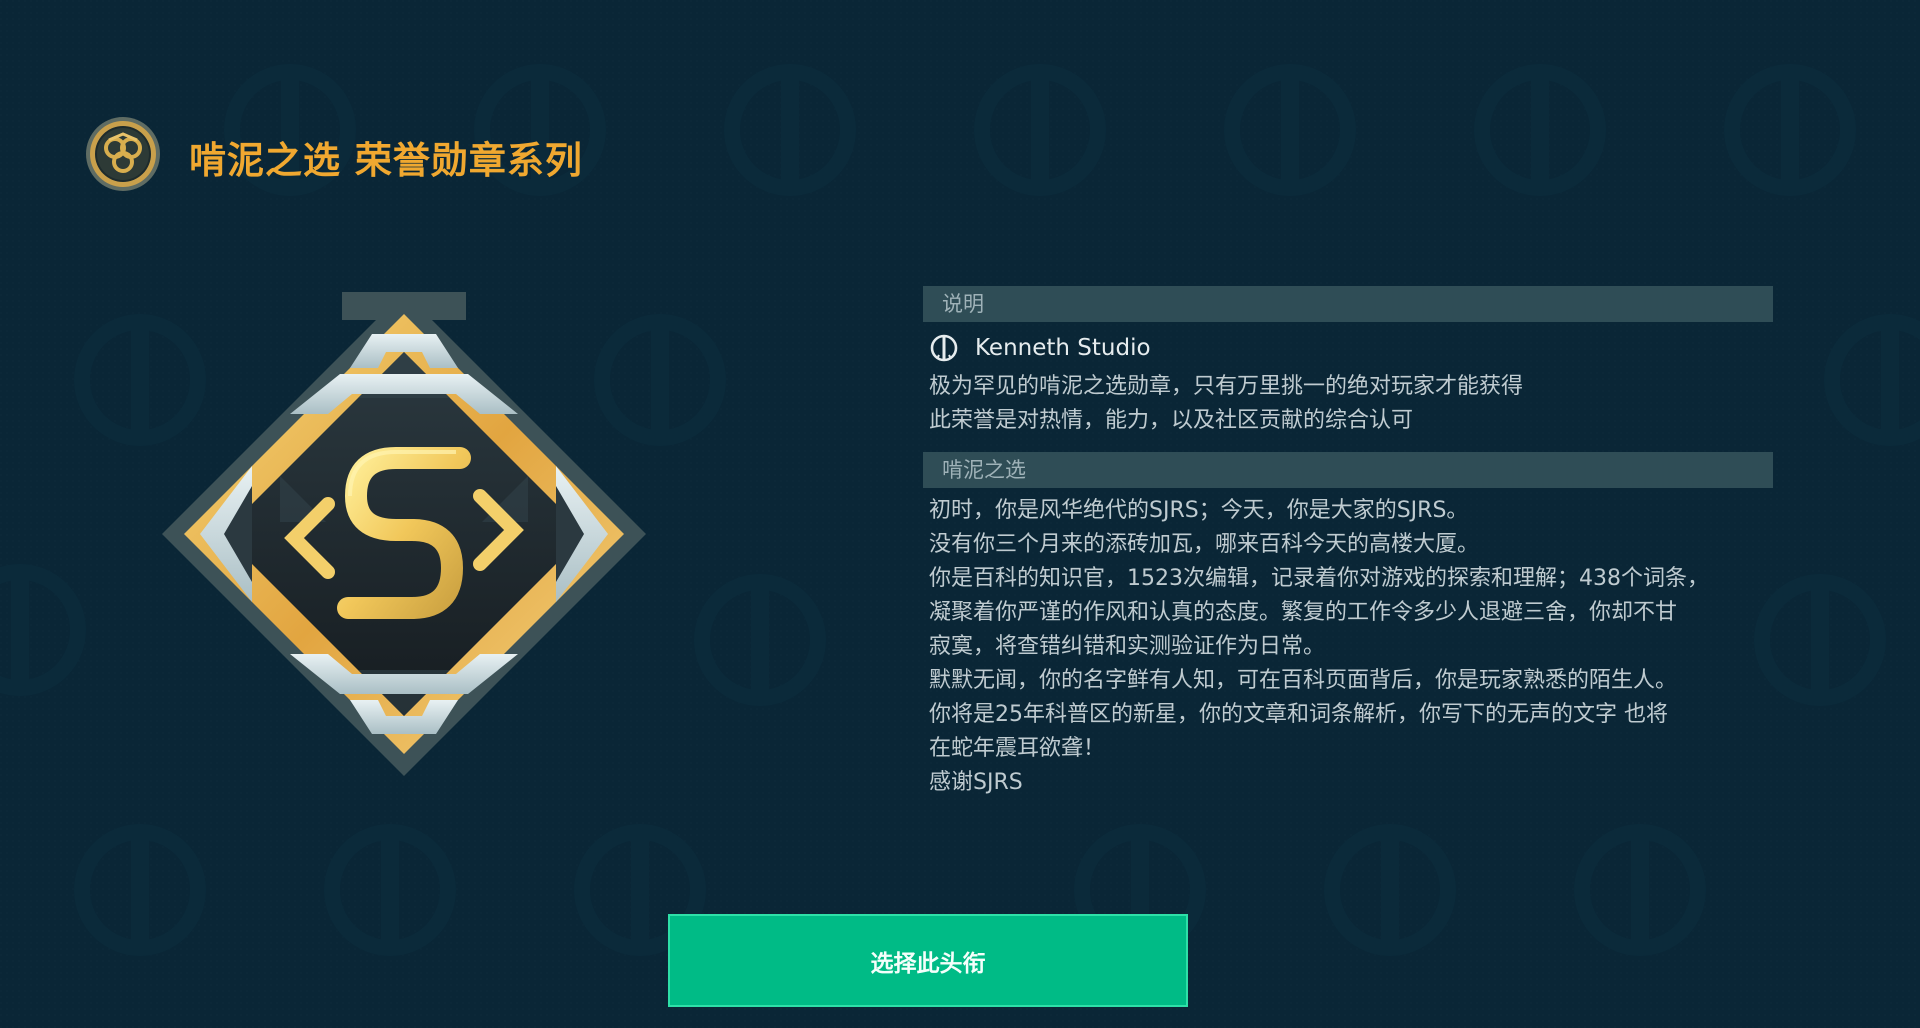 The image size is (1920, 1028). What do you see at coordinates (1348, 304) in the screenshot?
I see `section-header-description: 说明` at bounding box center [1348, 304].